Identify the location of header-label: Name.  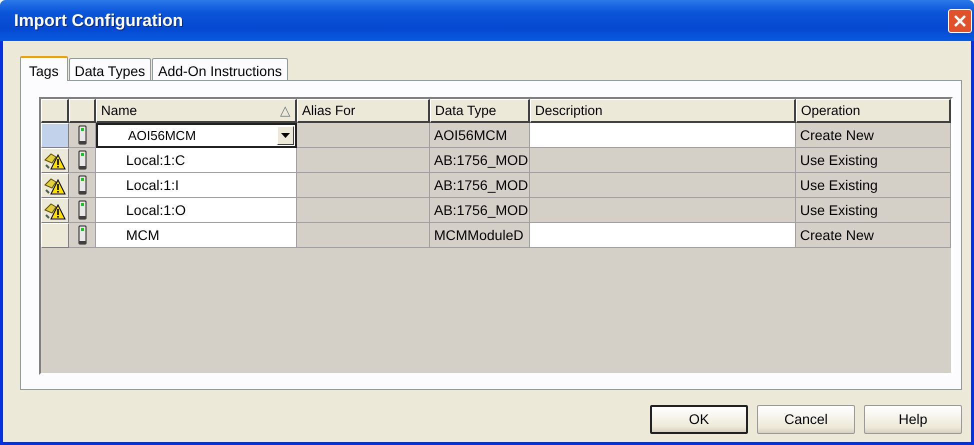
(119, 111).